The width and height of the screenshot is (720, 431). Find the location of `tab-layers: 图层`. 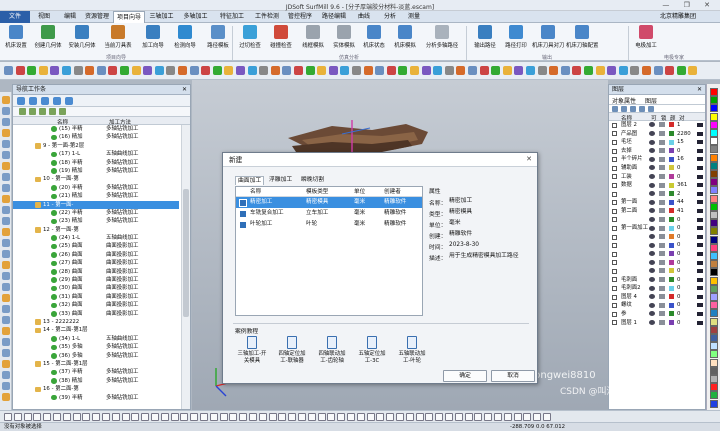

tab-layers: 图层 is located at coordinates (651, 100).